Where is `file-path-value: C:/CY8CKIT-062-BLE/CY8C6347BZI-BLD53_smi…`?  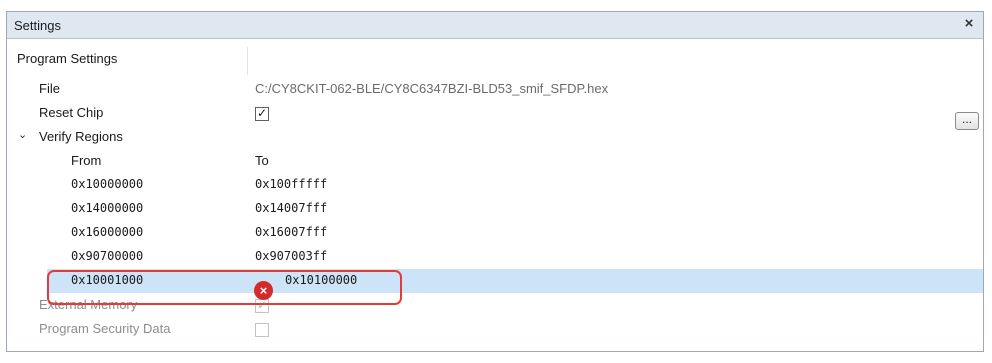
file-path-value: C:/CY8CKIT-062-BLE/CY8C6347BZI-BLD53_smi… is located at coordinates (431, 88).